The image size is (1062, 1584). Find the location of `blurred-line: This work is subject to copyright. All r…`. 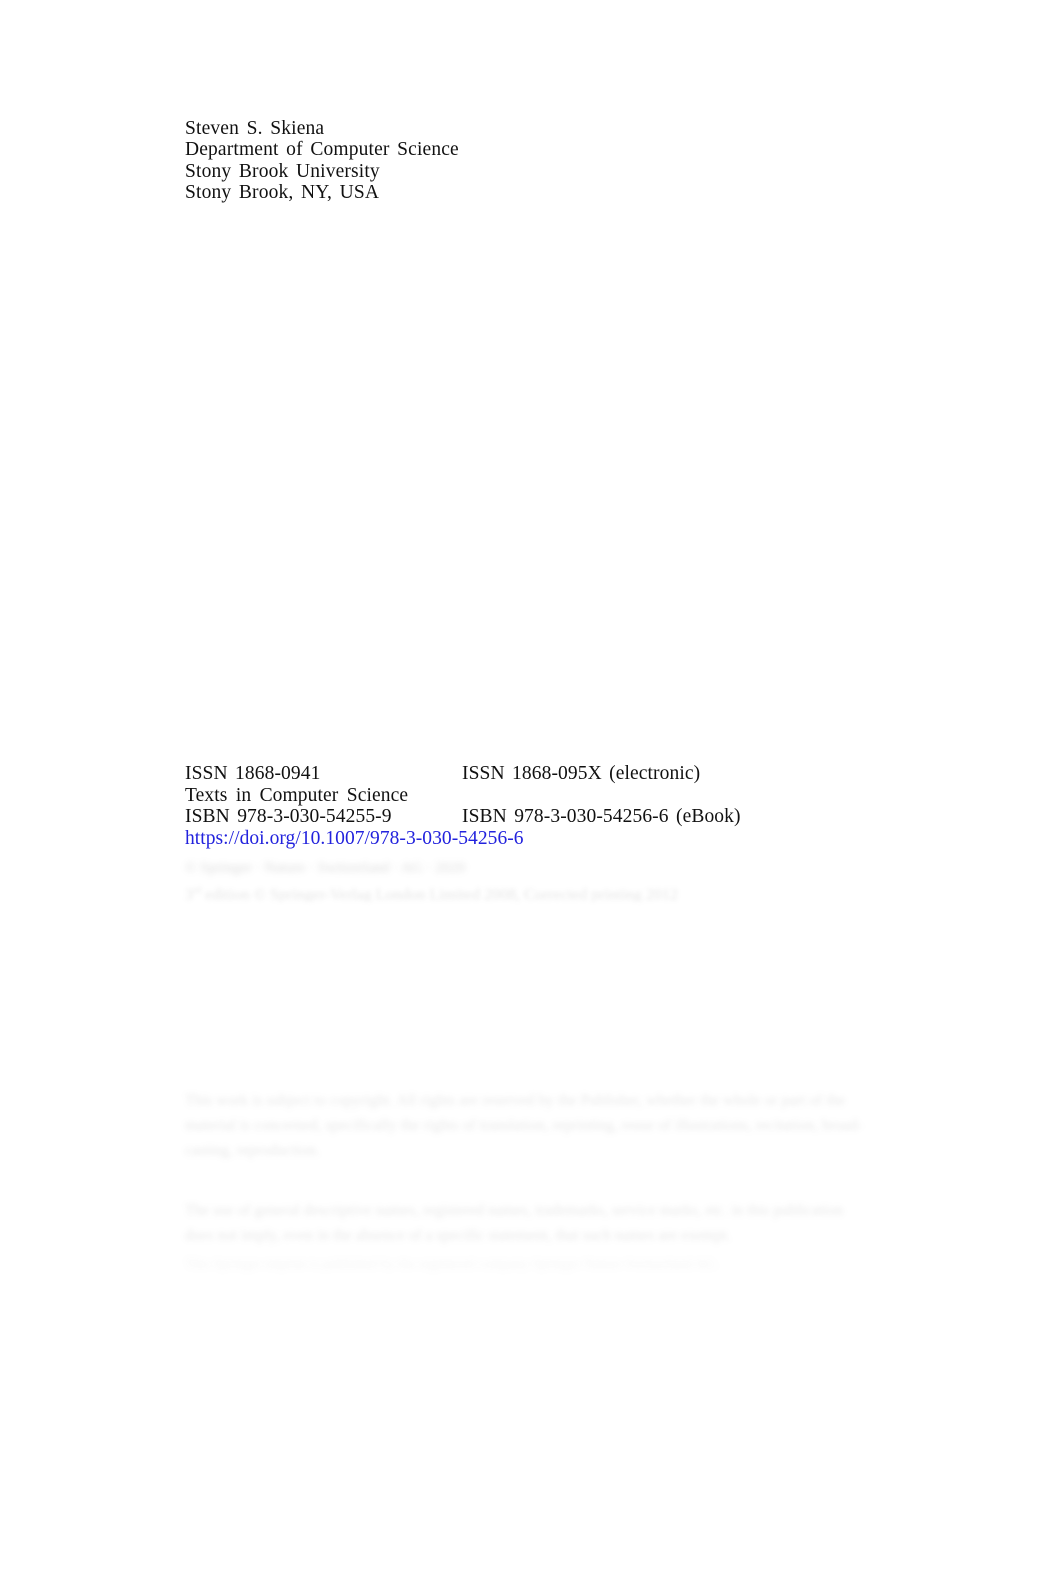

blurred-line: This work is subject to copyright. All r… is located at coordinates (515, 1100).